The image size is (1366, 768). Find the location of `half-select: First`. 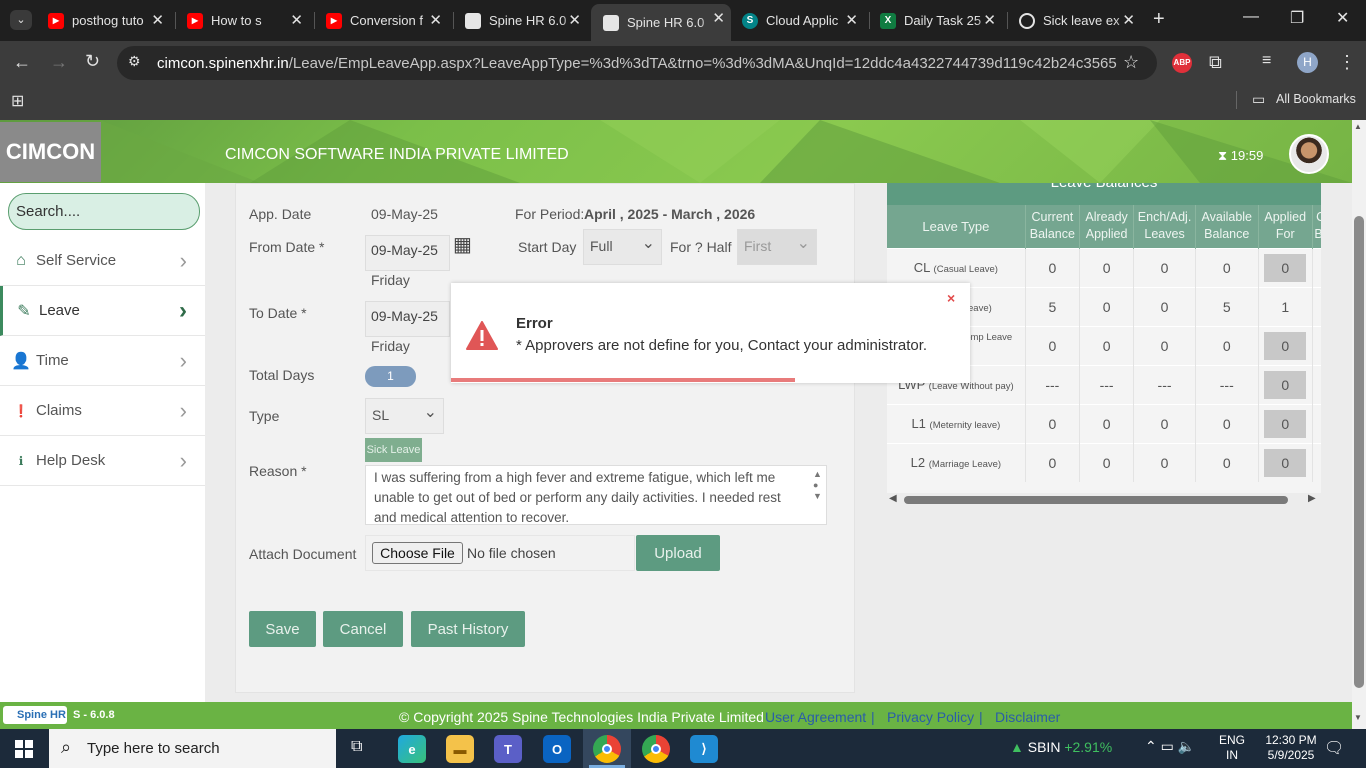

half-select: First is located at coordinates (777, 247).